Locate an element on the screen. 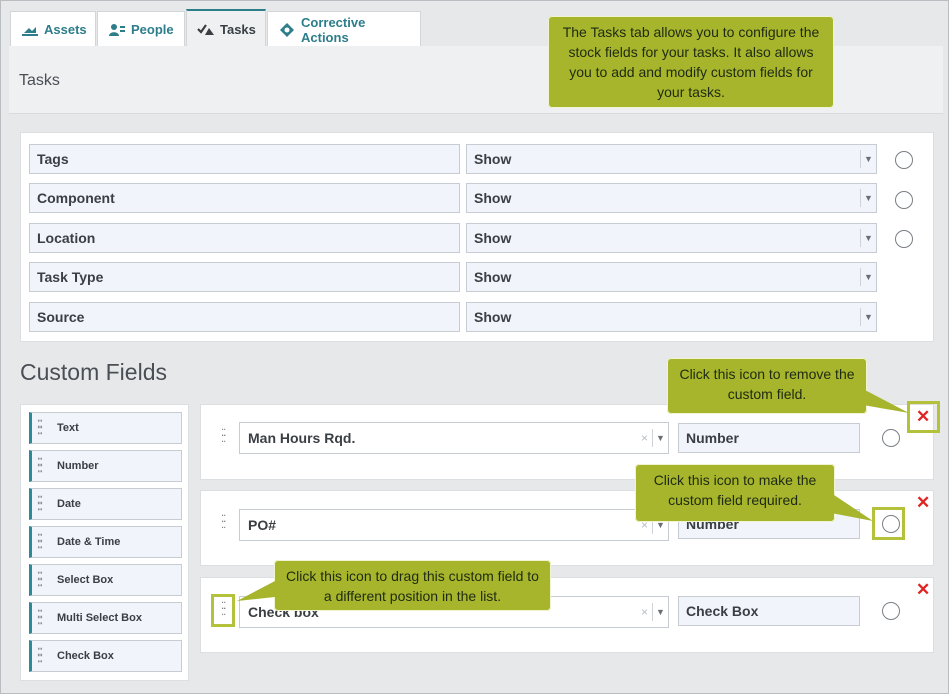  palette-item-multi-select-box: ⁚⁚ ⁚⁚ Multi Select Box is located at coordinates (105, 618).